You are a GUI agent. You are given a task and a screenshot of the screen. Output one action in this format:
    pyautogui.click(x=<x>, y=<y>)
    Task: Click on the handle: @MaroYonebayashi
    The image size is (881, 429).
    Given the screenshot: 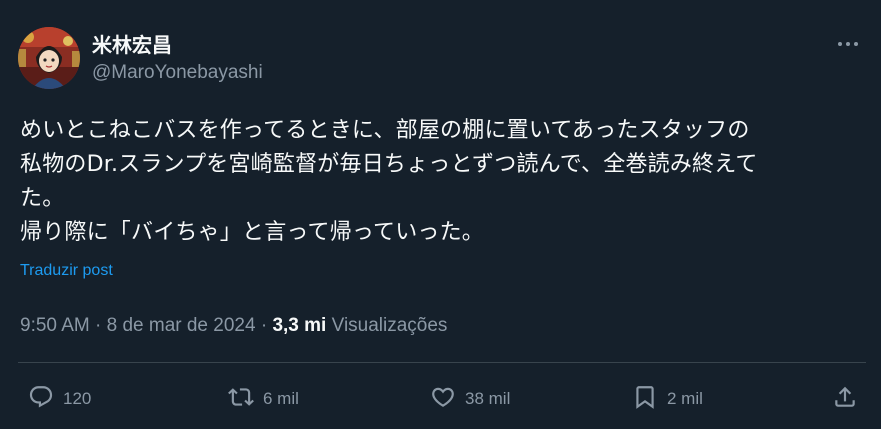 What is the action you would take?
    pyautogui.click(x=177, y=73)
    